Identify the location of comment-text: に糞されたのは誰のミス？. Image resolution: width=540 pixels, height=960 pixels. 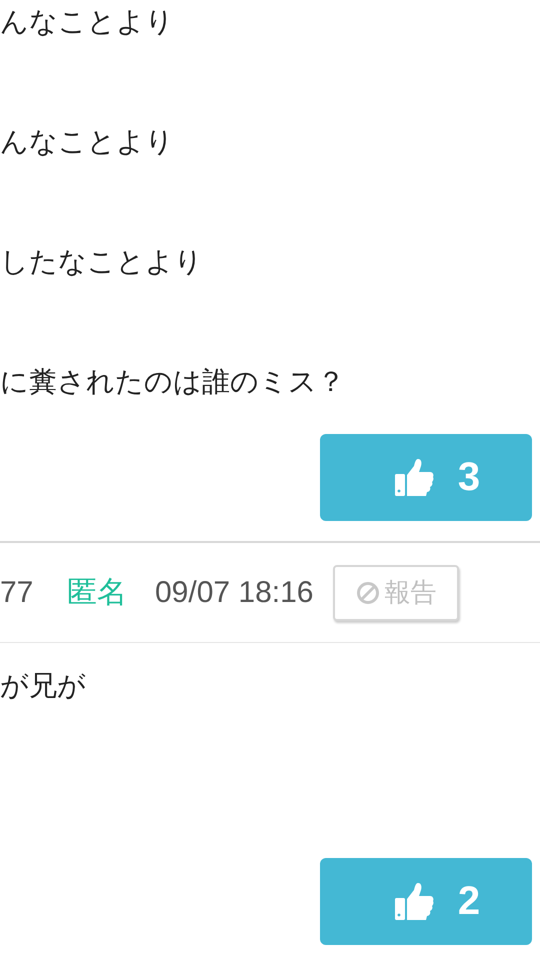
(173, 382).